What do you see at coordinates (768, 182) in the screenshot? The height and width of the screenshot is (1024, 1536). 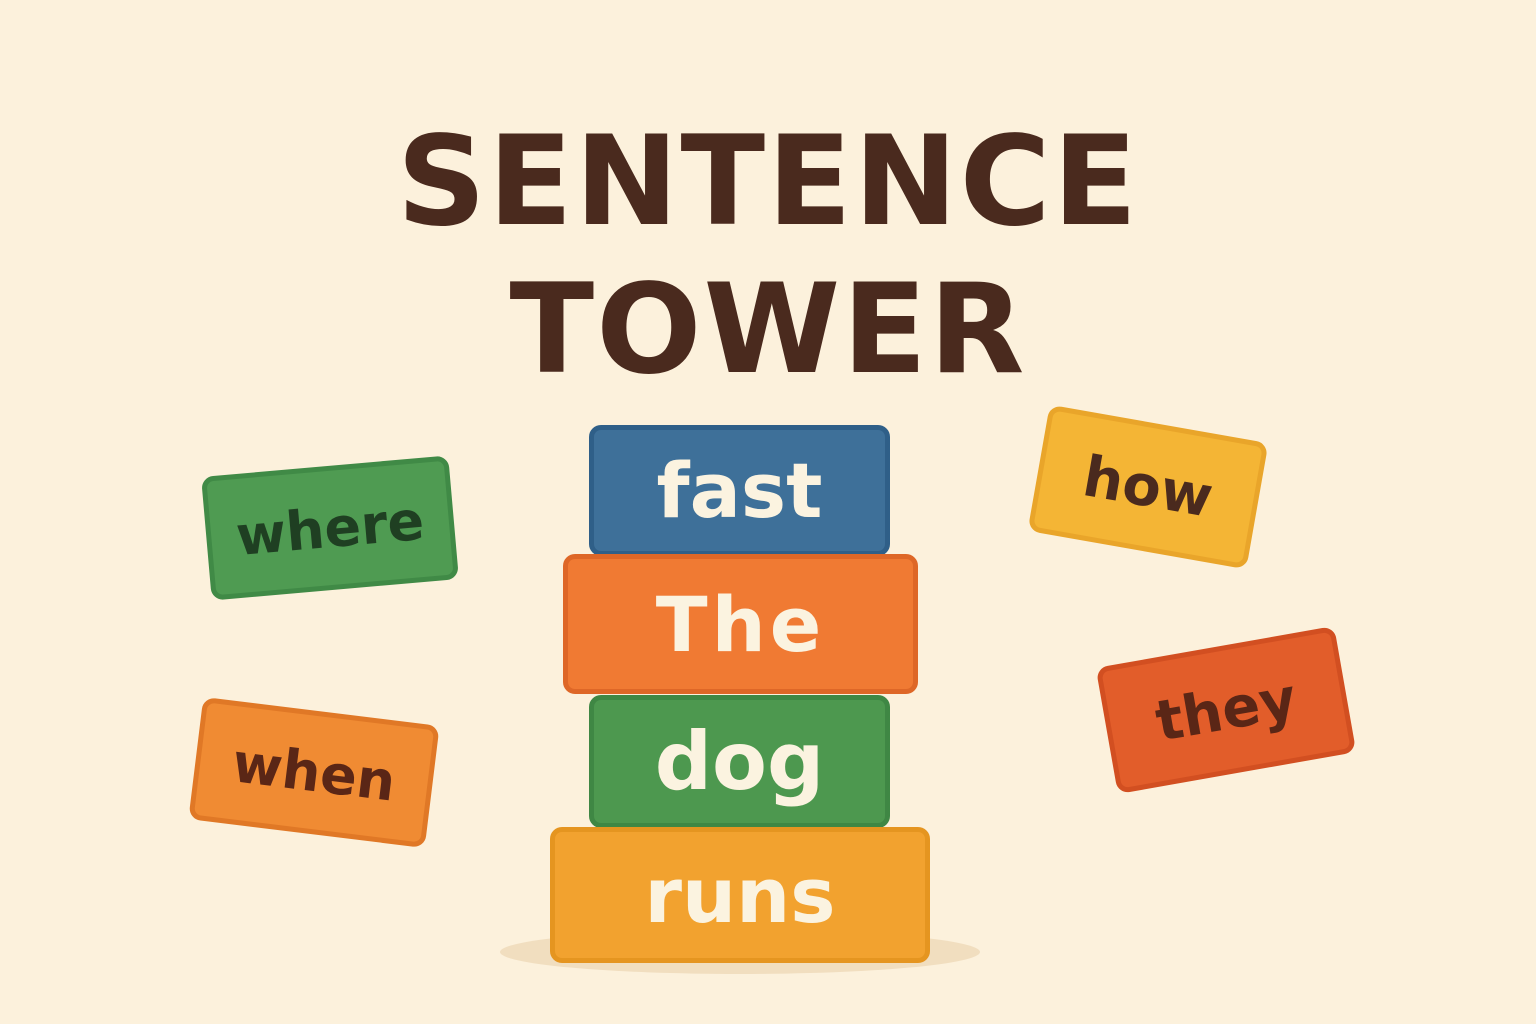 I see `game-title-line-1: SENTENCE` at bounding box center [768, 182].